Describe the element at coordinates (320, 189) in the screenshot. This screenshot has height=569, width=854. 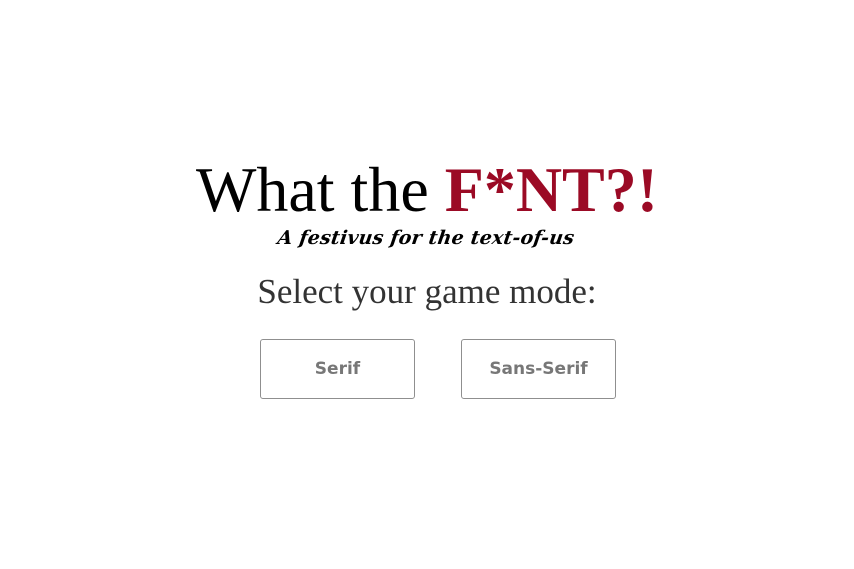
I see `title-prefix: What the` at that location.